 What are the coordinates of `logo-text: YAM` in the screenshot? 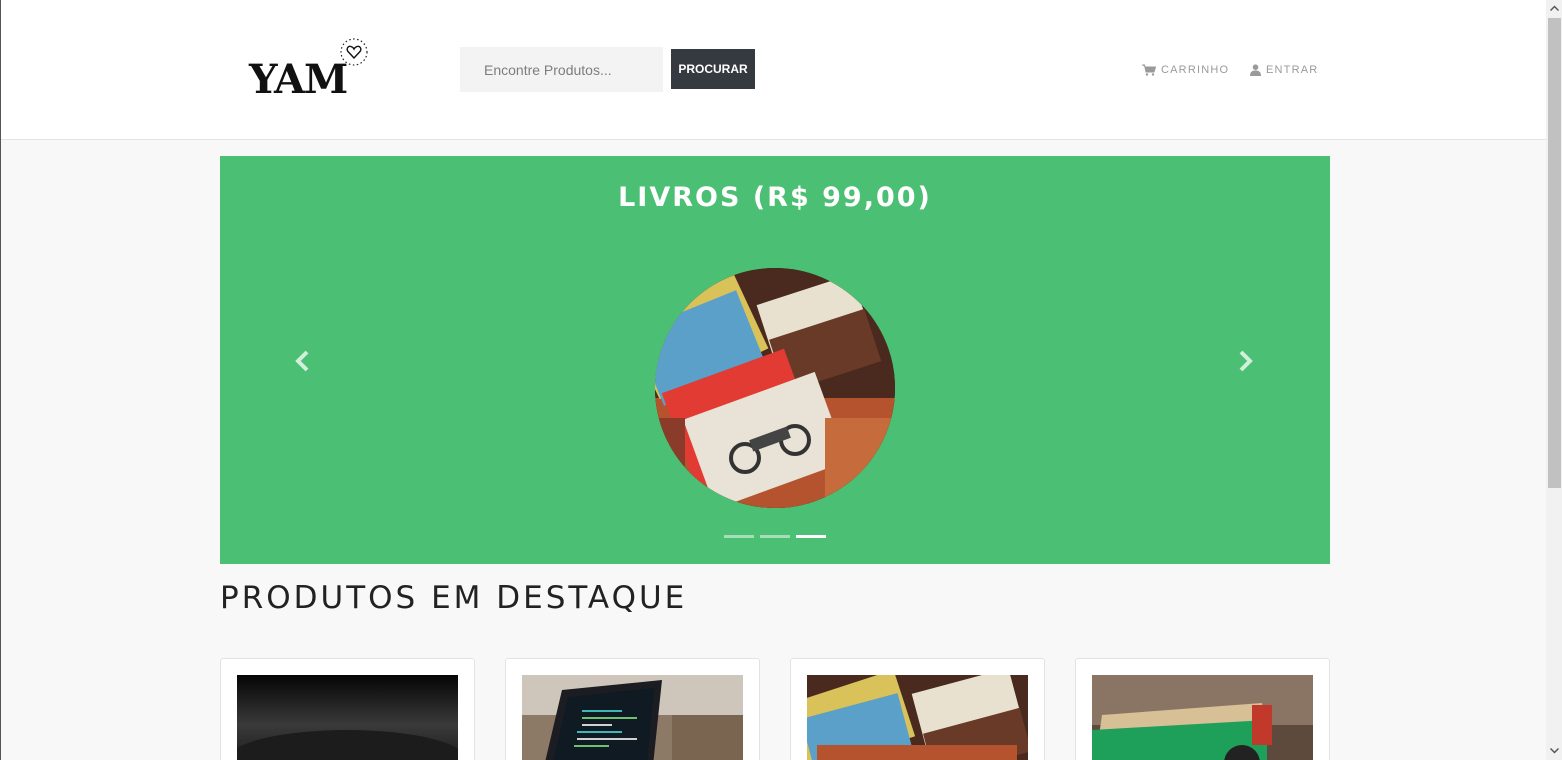 It's located at (298, 79).